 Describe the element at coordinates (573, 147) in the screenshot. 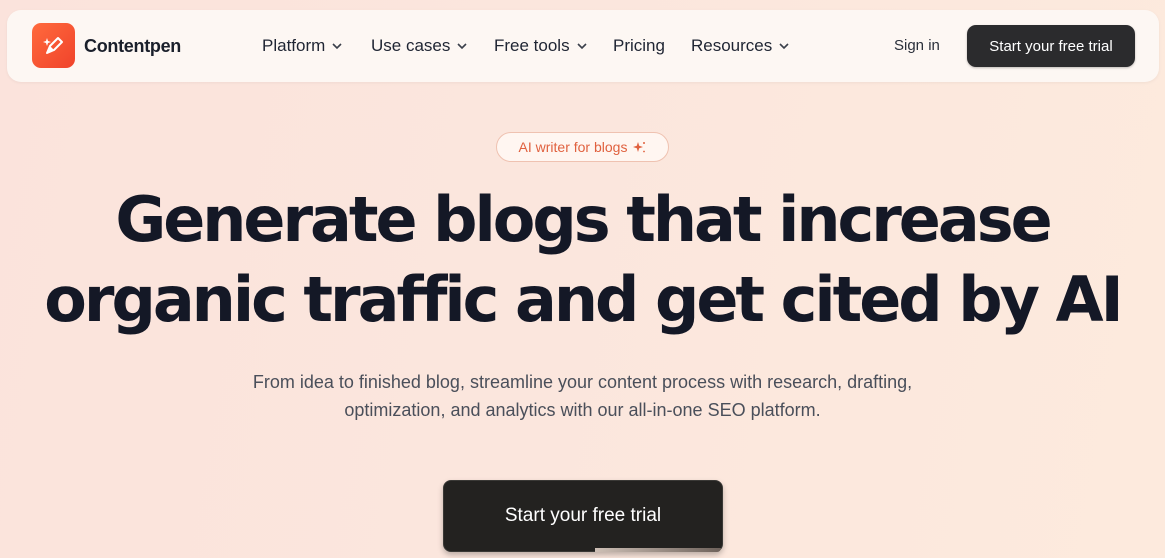

I see `hero-badge-label: AI writer for blogs` at that location.